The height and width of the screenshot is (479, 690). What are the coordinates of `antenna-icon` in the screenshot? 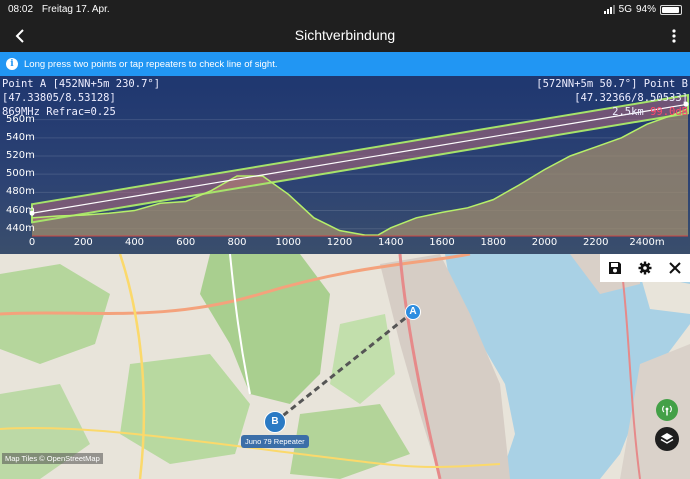 It's located at (667, 410).